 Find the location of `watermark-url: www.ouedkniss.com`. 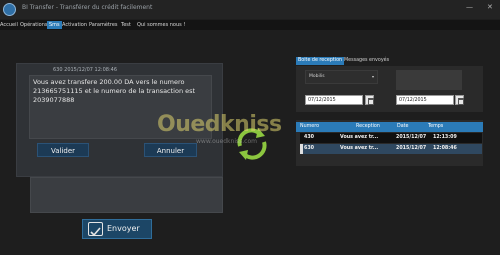

watermark-url: www.ouedkniss.com is located at coordinates (226, 141).